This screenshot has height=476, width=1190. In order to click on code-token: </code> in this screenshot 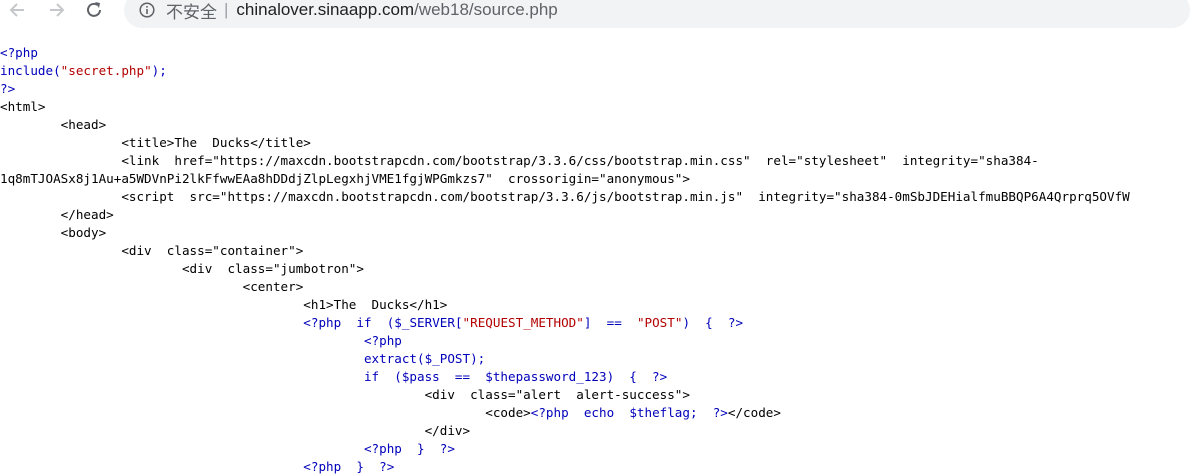, I will do `click(754, 412)`.